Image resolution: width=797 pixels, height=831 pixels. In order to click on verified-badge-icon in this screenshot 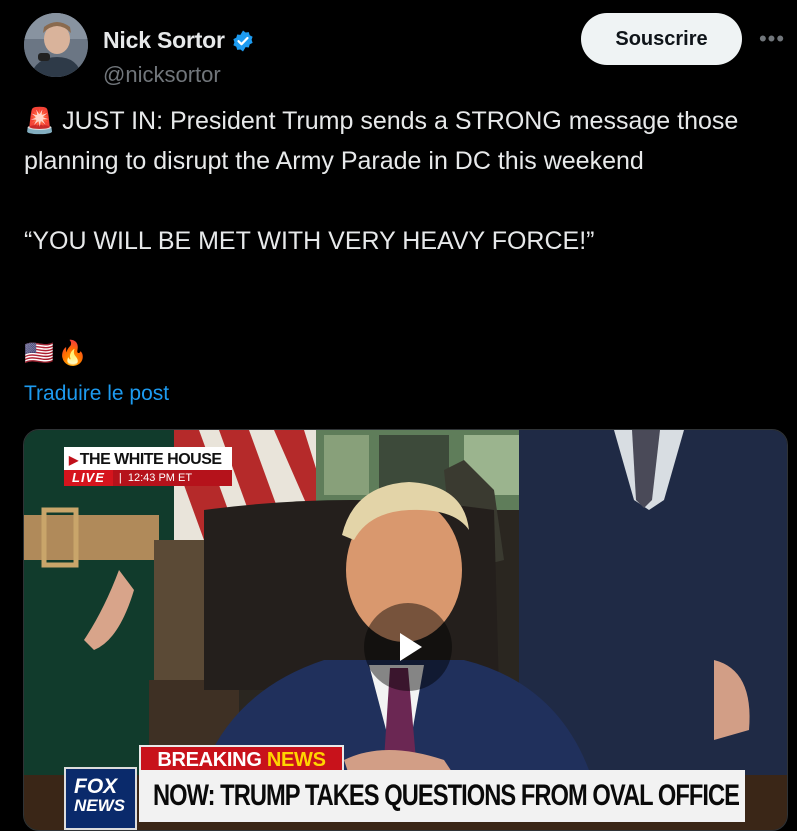, I will do `click(243, 41)`.